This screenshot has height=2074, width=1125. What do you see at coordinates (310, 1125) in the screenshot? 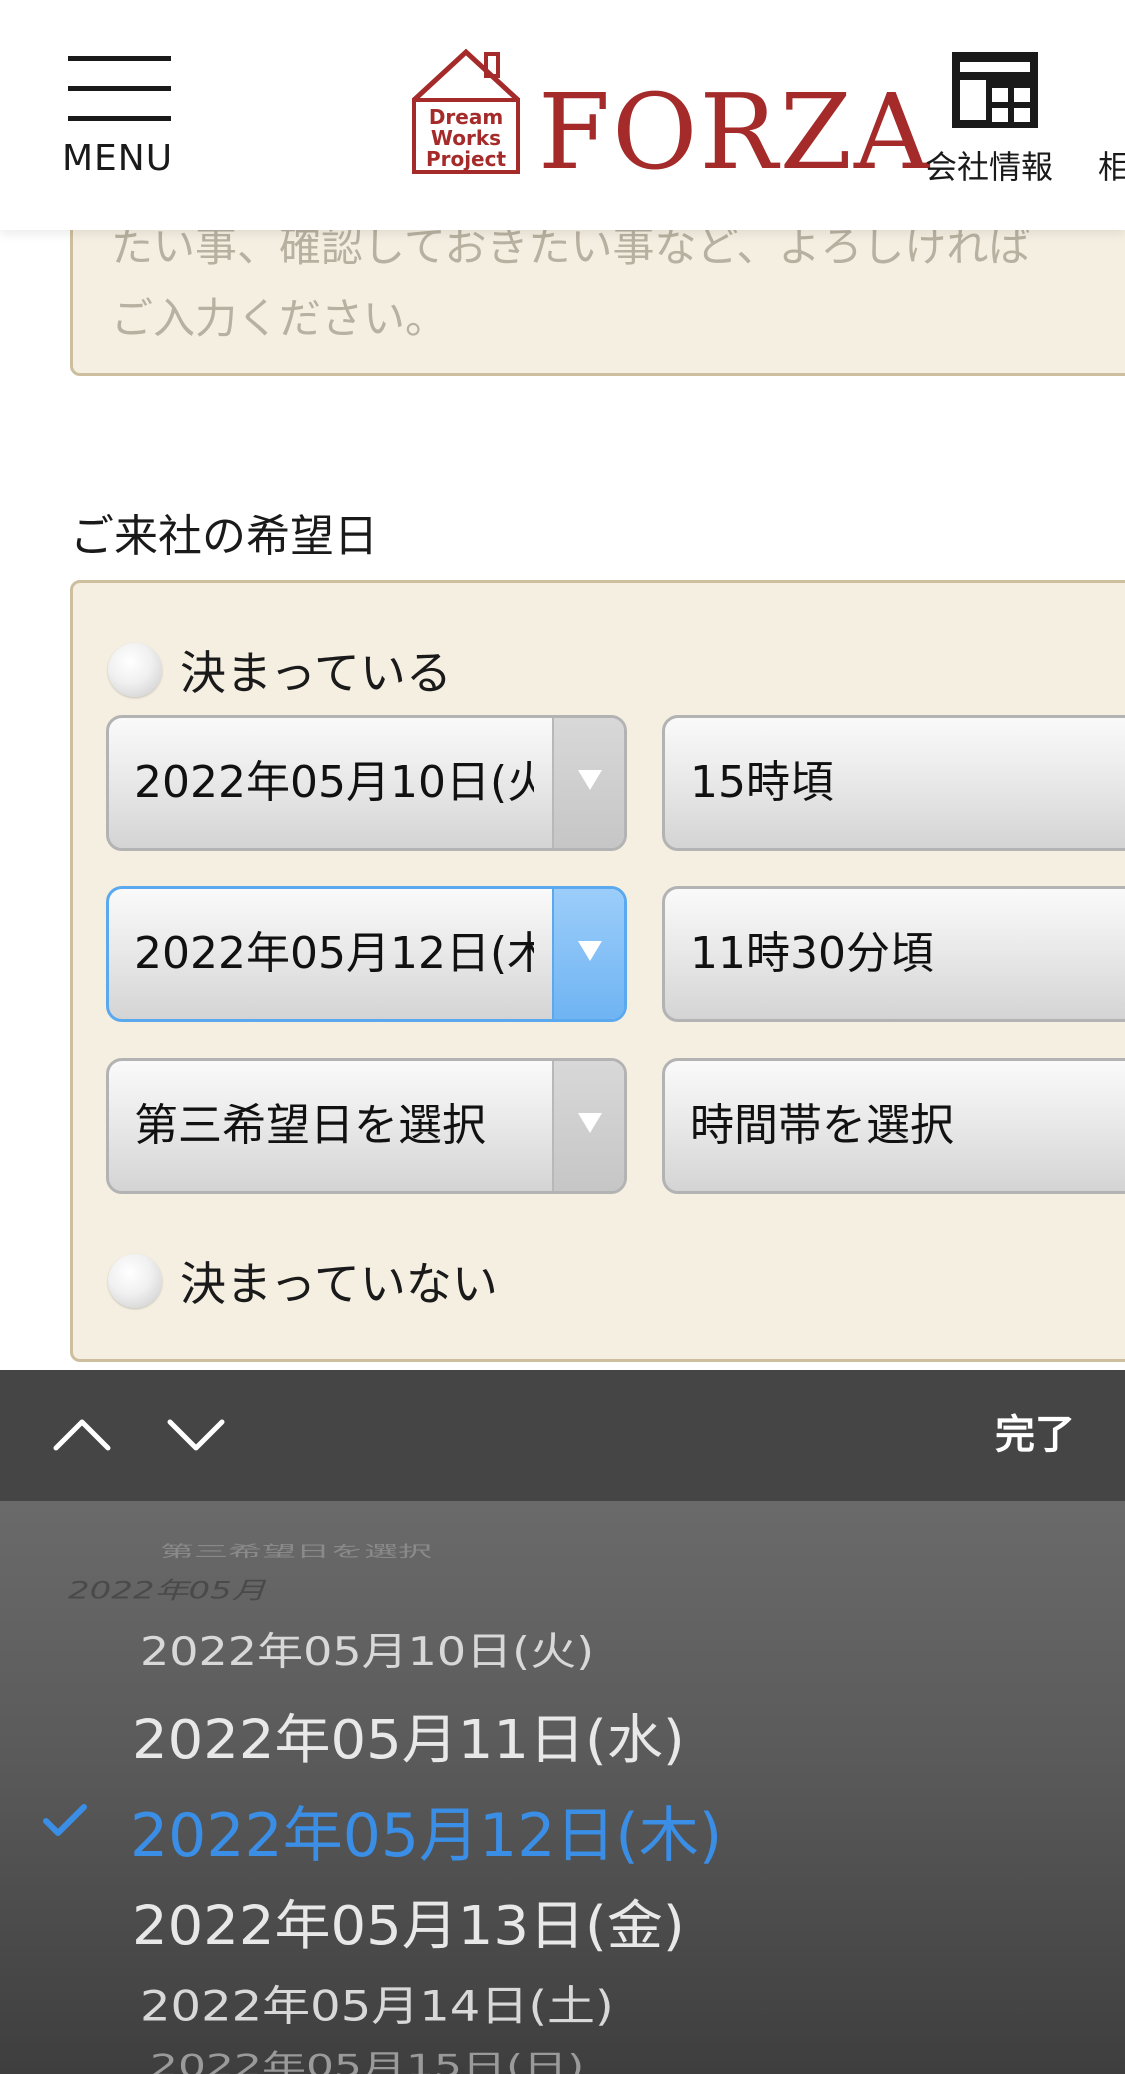
I see `date3-placeholder: 第三希望日を選択` at bounding box center [310, 1125].